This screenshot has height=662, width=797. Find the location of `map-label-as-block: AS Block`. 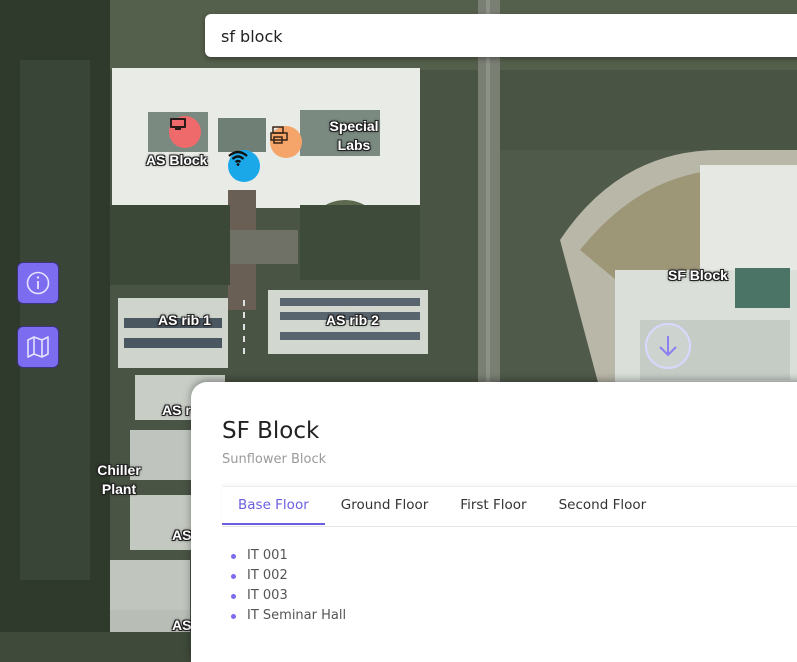

map-label-as-block: AS Block is located at coordinates (176, 160).